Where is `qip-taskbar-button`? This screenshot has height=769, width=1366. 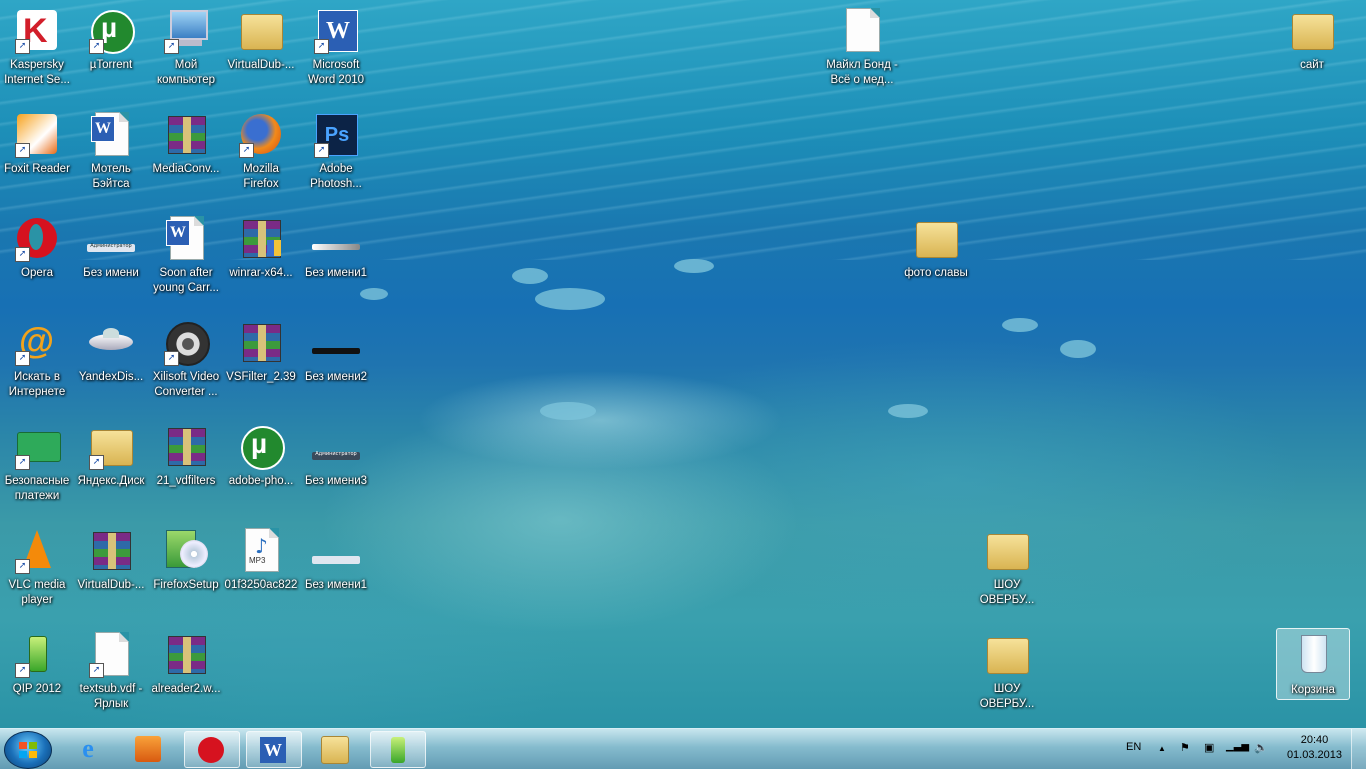
qip-taskbar-button is located at coordinates (398, 749).